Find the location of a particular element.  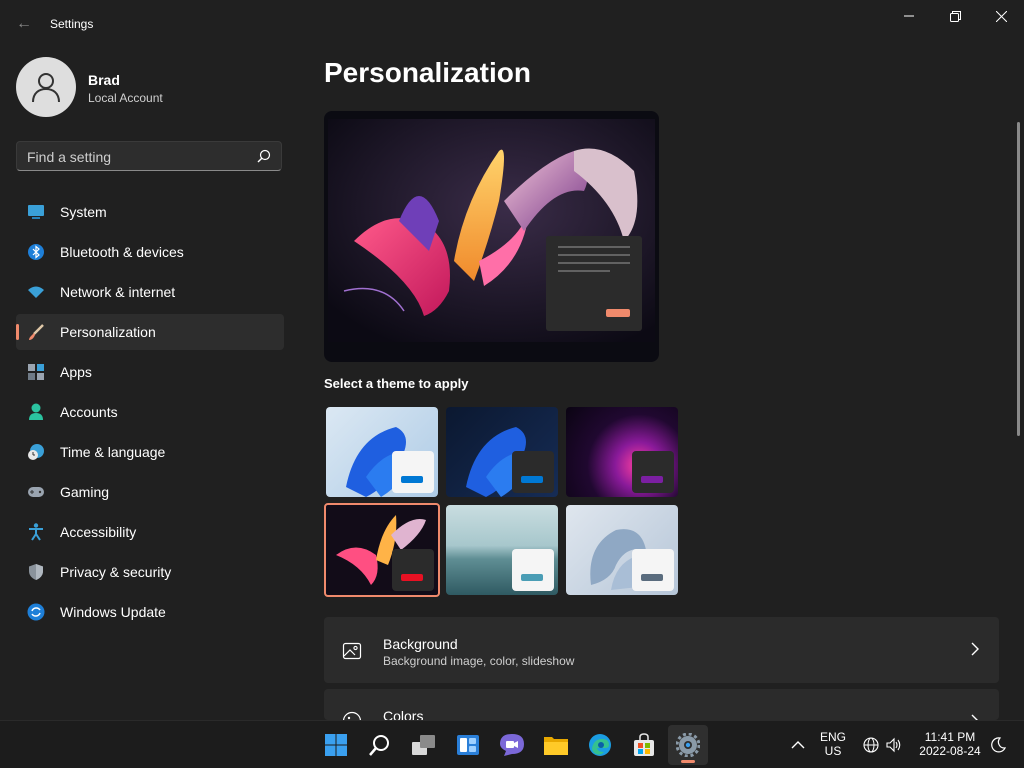

minimize-button is located at coordinates (909, 16).